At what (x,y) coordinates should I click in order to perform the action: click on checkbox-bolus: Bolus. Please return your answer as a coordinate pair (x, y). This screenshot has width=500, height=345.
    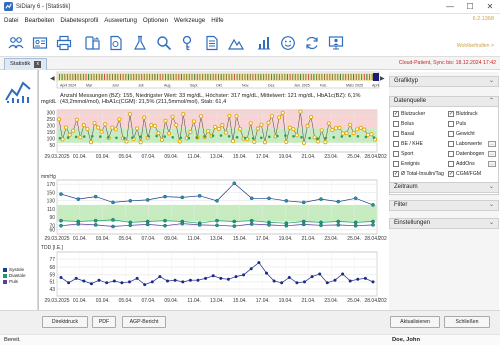
    Looking at the image, I should click on (403, 124).